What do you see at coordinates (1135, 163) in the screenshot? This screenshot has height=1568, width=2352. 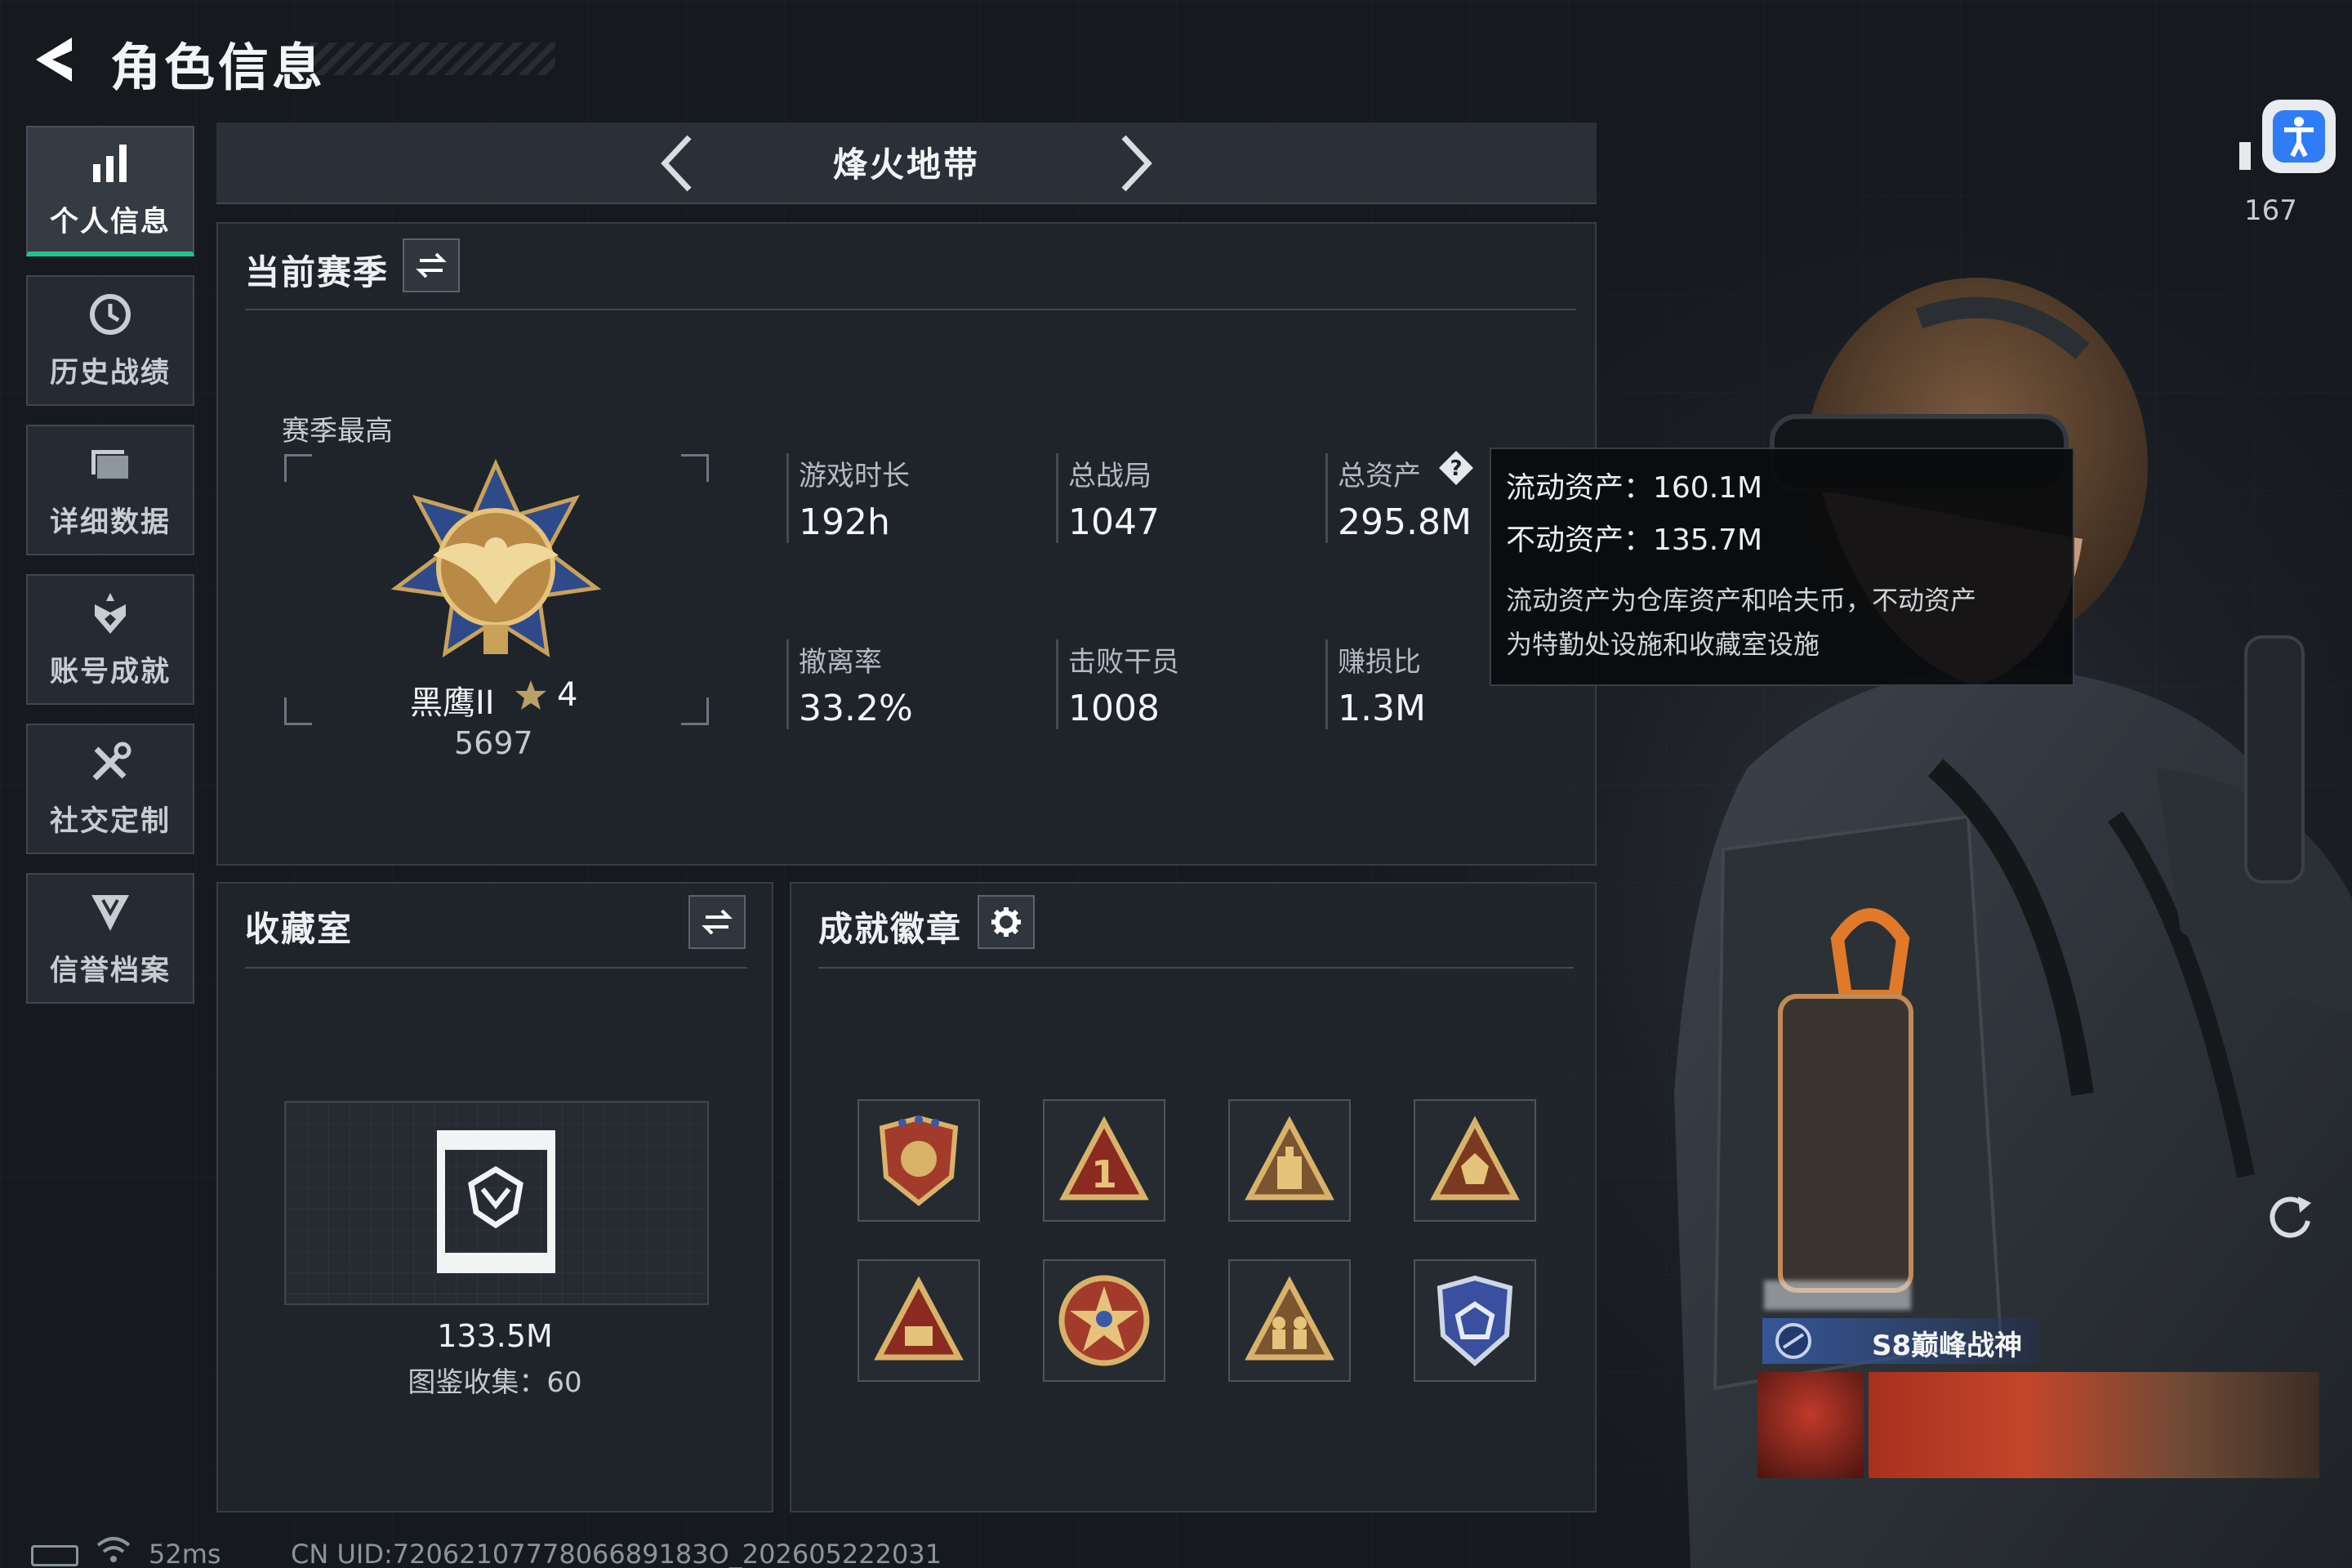 I see `next-map-chevron-icon` at bounding box center [1135, 163].